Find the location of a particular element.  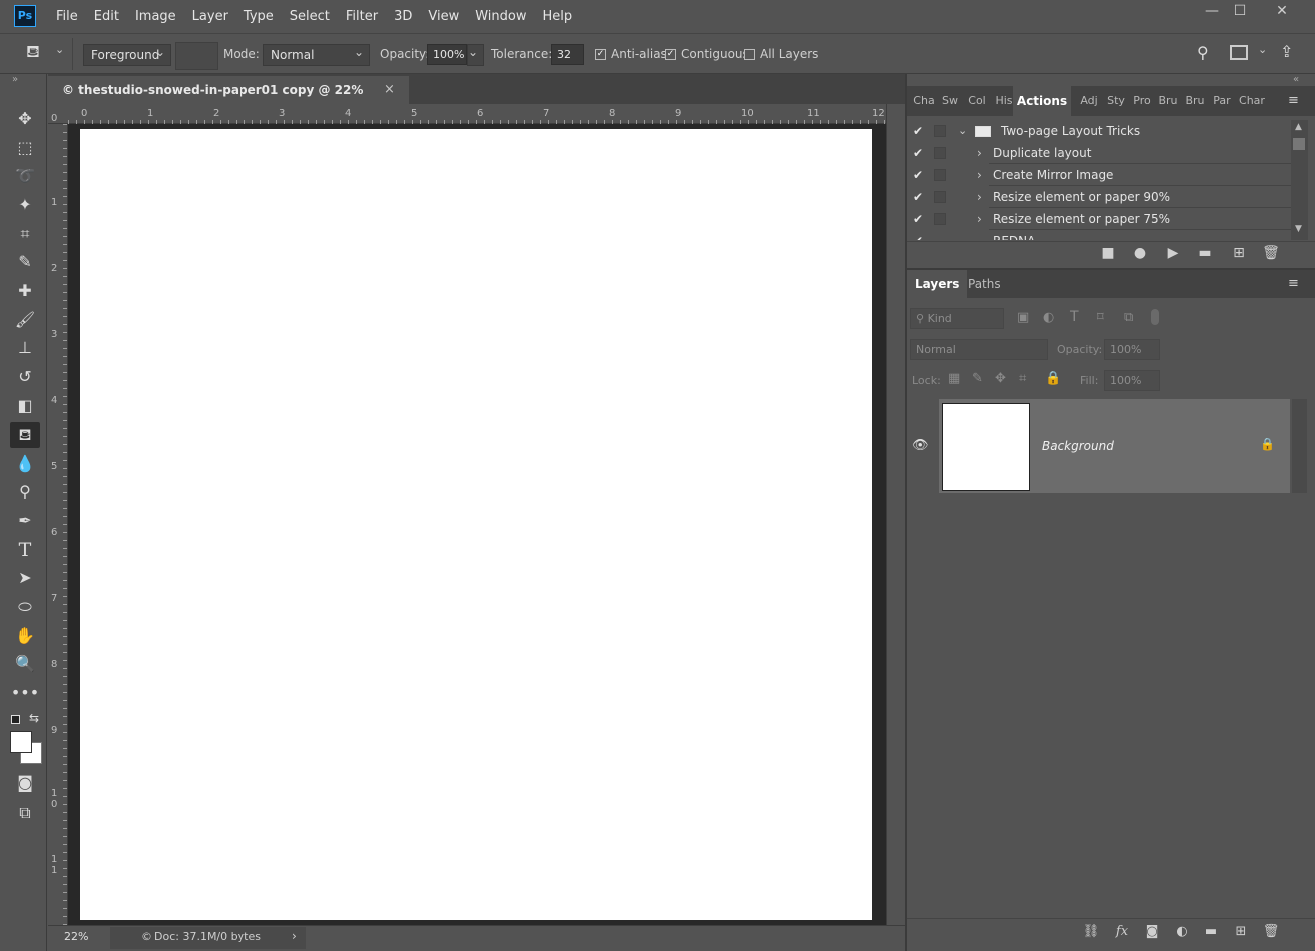

quick-mask-icon: ◙ is located at coordinates (25, 783).